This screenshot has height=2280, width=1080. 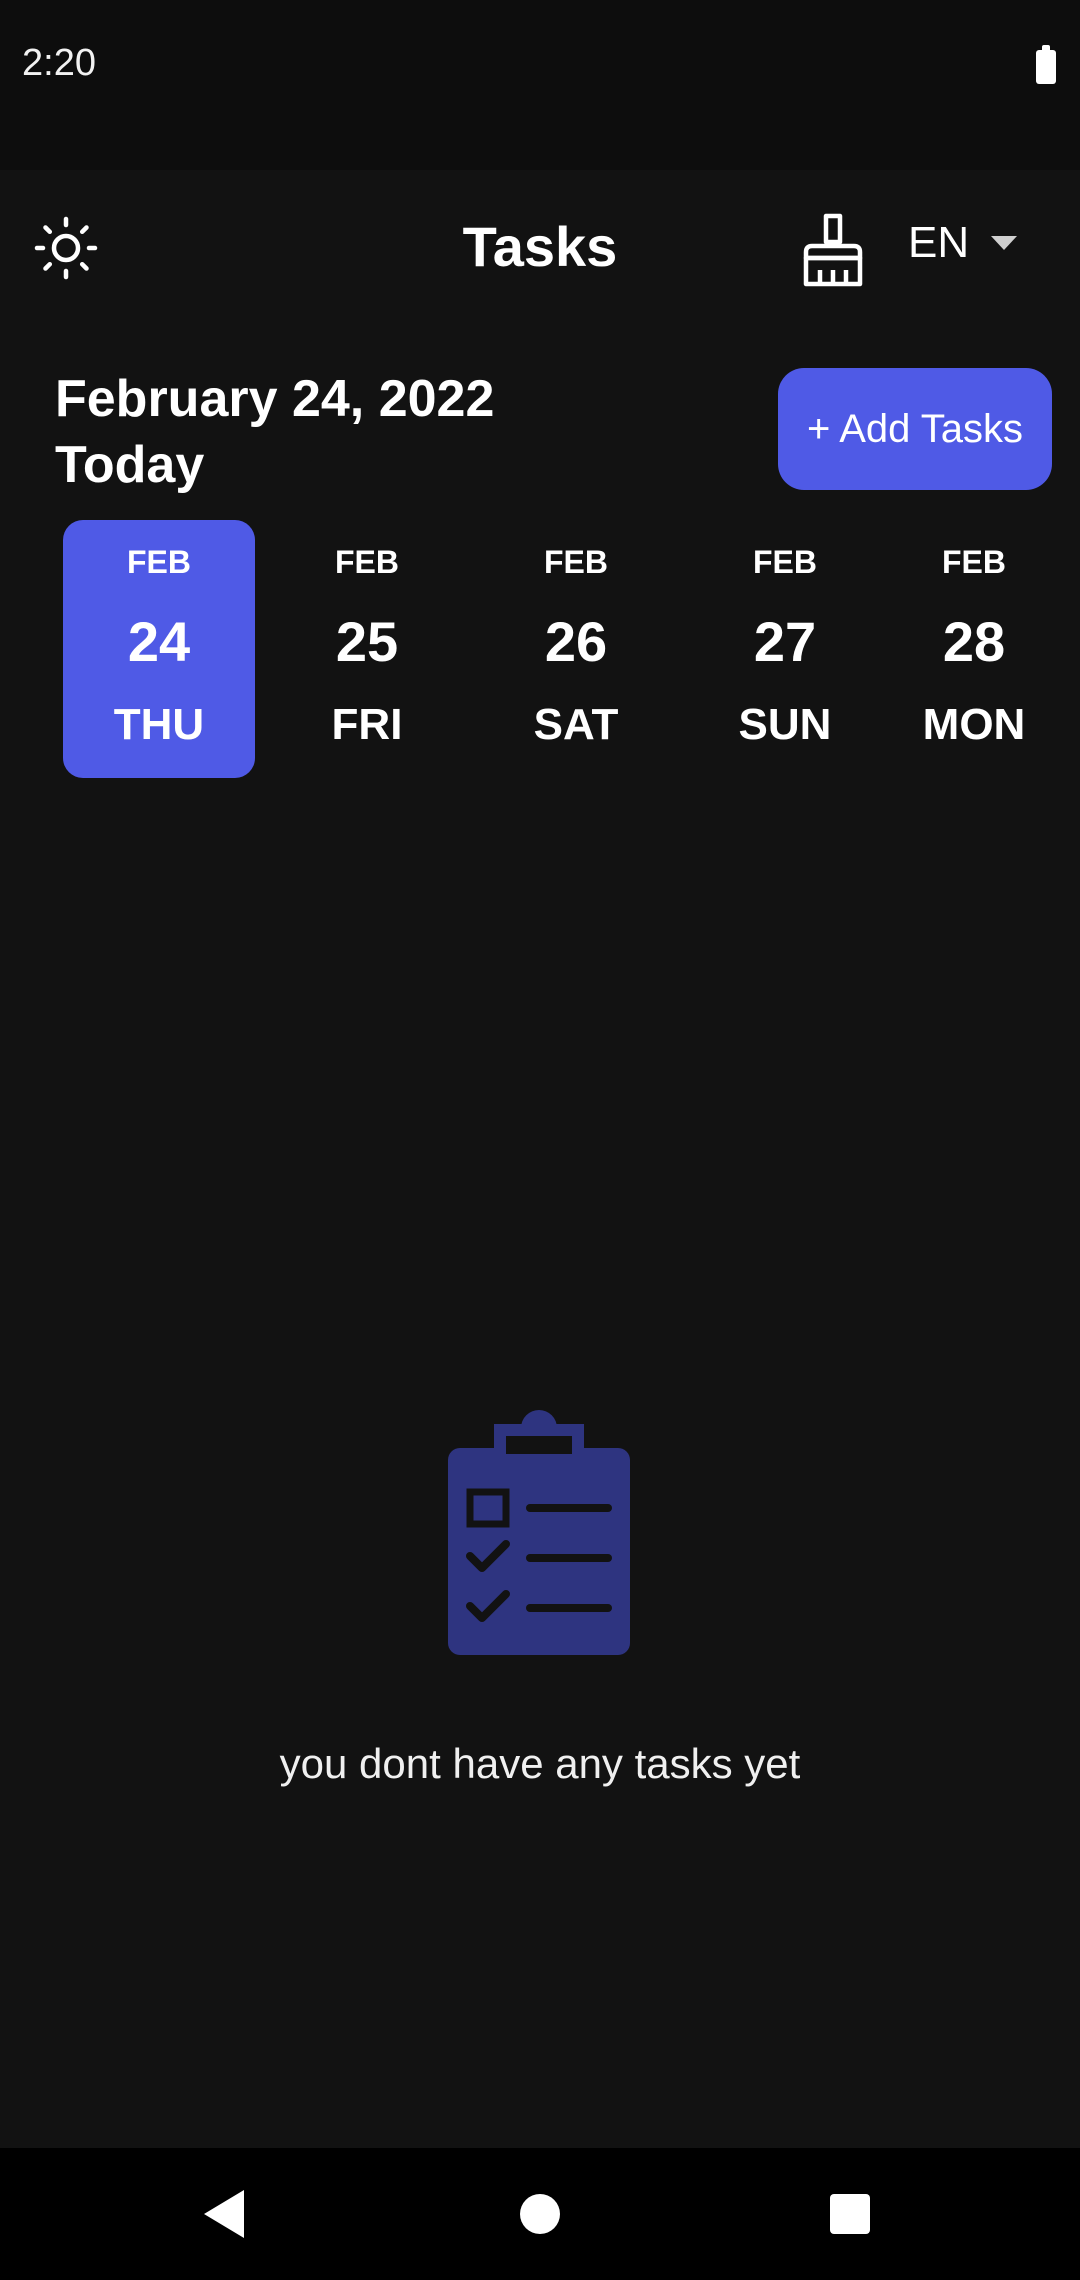 I want to click on day-item-24: FEB 24 THU, so click(x=159, y=649).